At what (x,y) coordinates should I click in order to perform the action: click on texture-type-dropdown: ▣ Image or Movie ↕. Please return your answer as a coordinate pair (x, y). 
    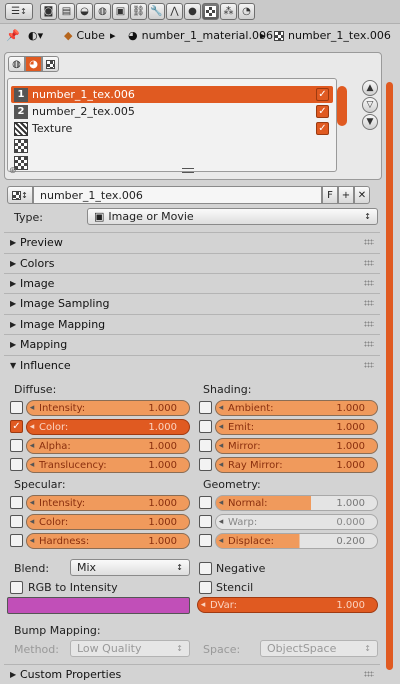
    Looking at the image, I should click on (232, 216).